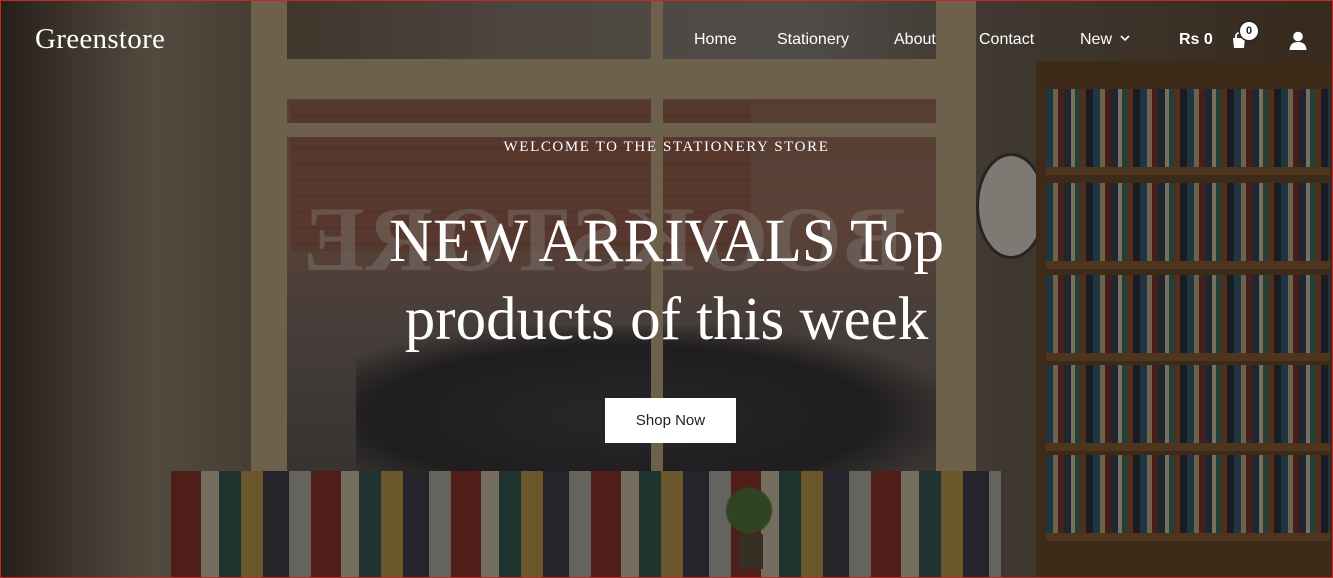 This screenshot has height=578, width=1333. Describe the element at coordinates (666, 280) in the screenshot. I see `hero-headline: NEW ARRIVALS Top products of this week` at that location.